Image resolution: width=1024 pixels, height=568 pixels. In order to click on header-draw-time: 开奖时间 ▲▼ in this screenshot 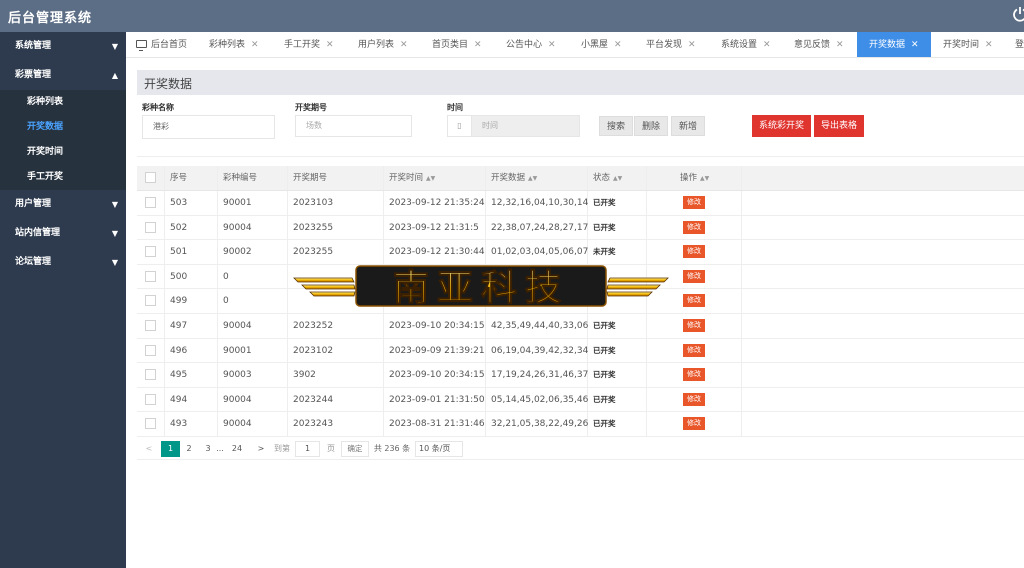, I will do `click(435, 178)`.